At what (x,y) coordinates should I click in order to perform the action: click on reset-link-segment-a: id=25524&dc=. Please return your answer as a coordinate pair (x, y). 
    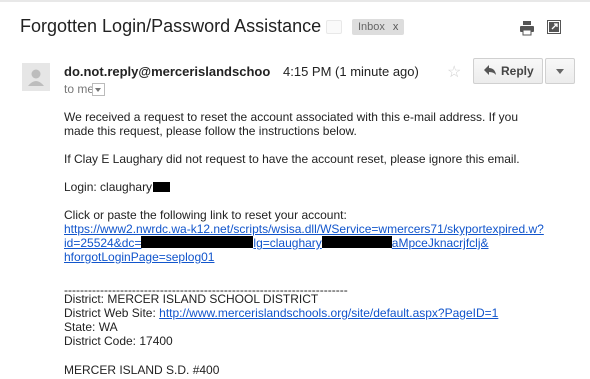
    Looking at the image, I should click on (102, 243).